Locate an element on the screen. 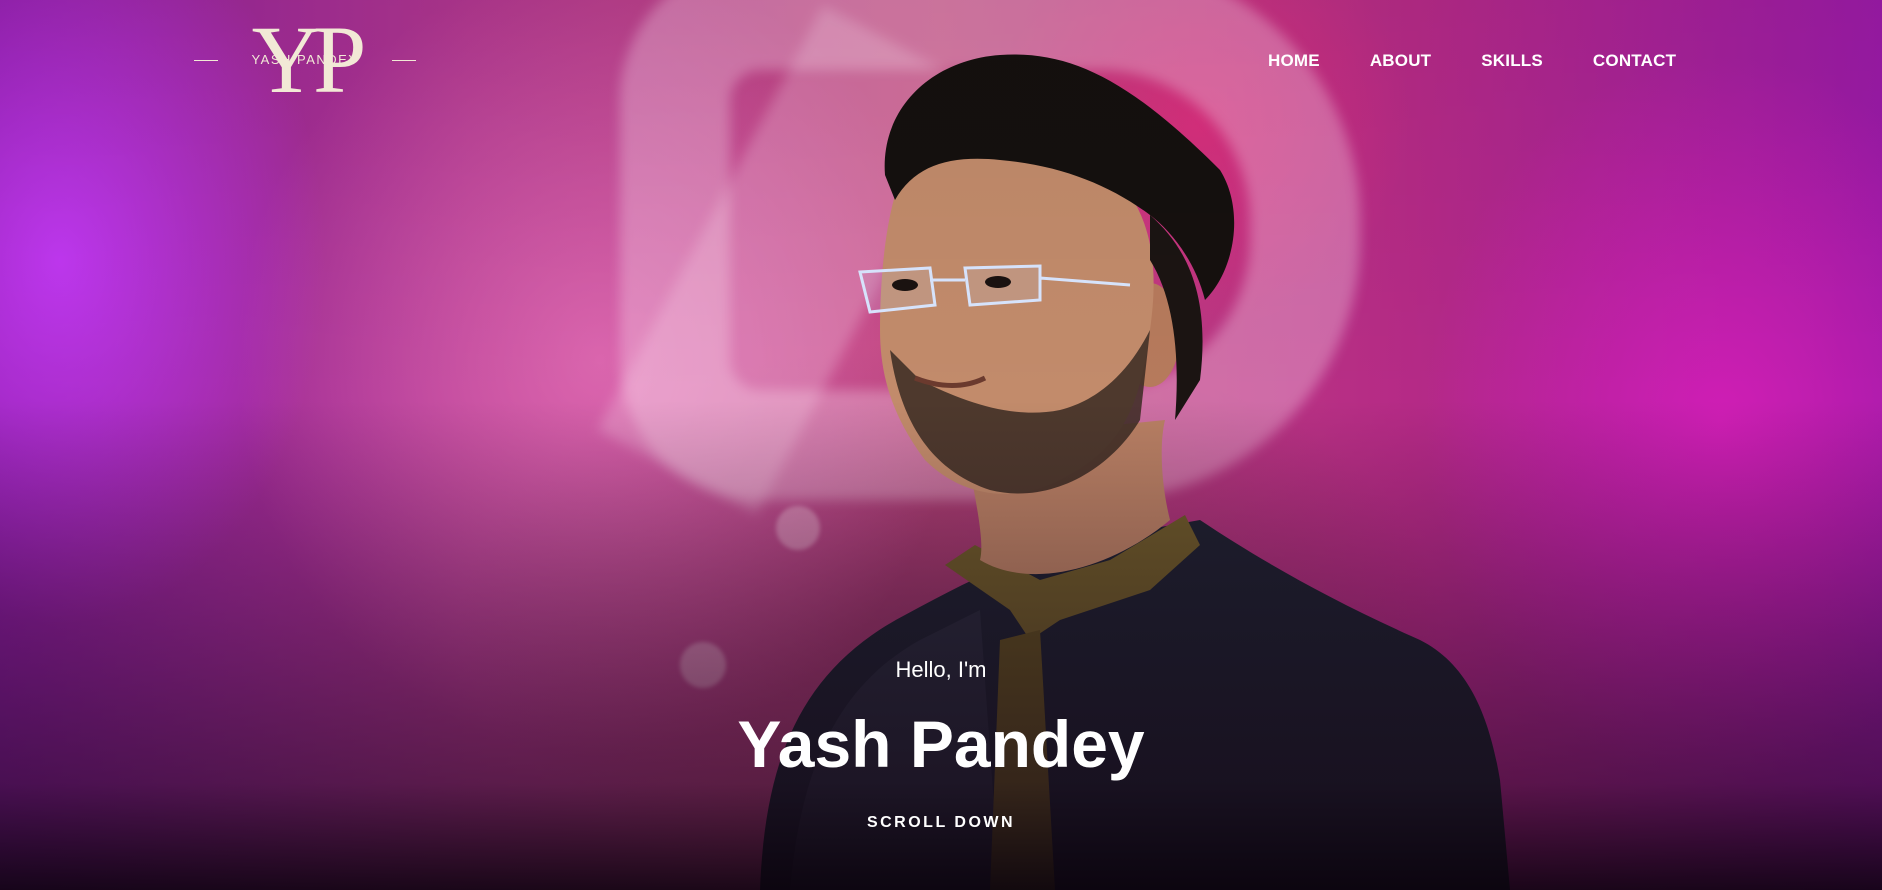 The height and width of the screenshot is (890, 1882). nav-skills: SKILLS is located at coordinates (1512, 61).